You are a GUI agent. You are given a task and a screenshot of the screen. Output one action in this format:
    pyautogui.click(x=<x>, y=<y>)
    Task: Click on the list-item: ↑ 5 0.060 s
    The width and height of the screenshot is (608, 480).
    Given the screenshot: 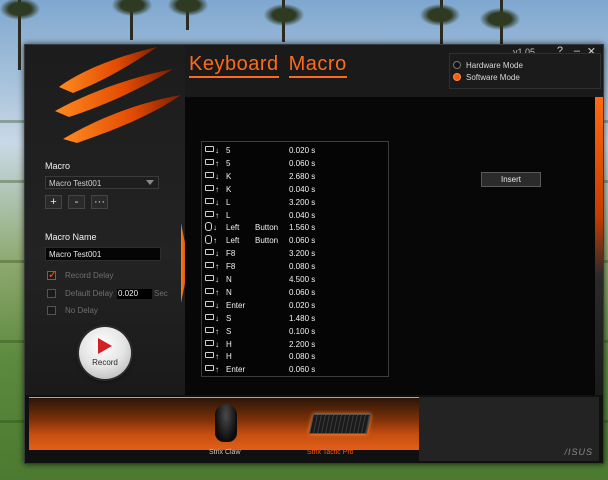 What is the action you would take?
    pyautogui.click(x=295, y=163)
    